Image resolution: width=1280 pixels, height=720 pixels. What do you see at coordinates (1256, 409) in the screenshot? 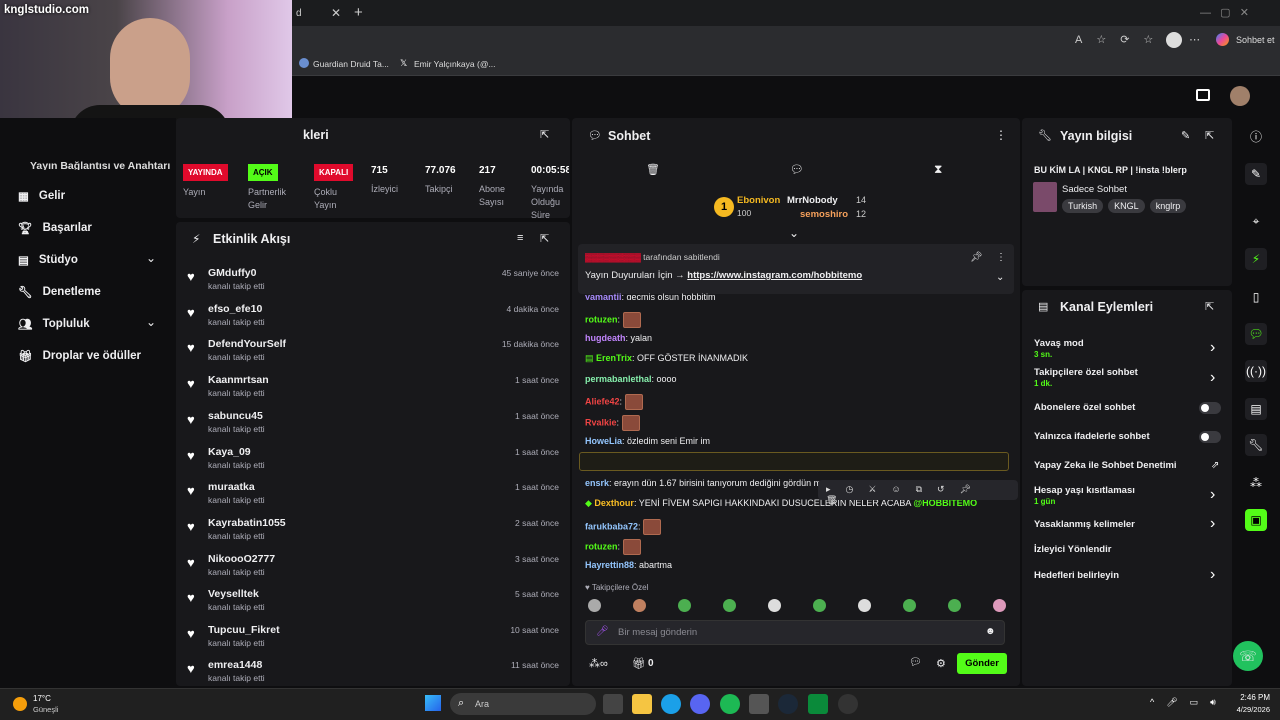
I see `layout-icon: ▤` at bounding box center [1256, 409].